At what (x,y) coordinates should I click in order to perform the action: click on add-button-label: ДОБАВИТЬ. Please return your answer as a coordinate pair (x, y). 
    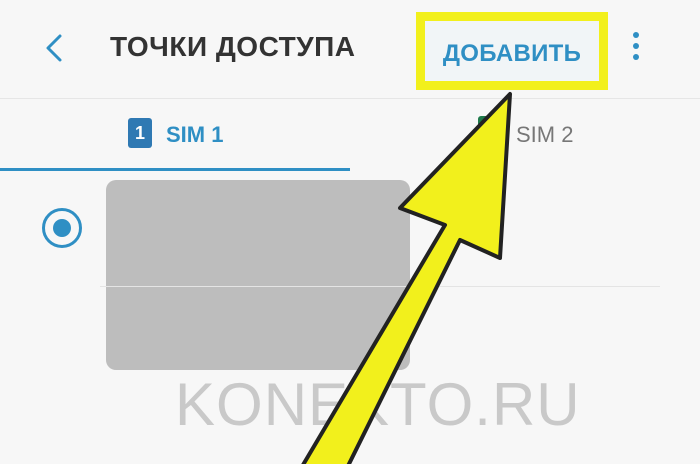
    Looking at the image, I should click on (512, 53).